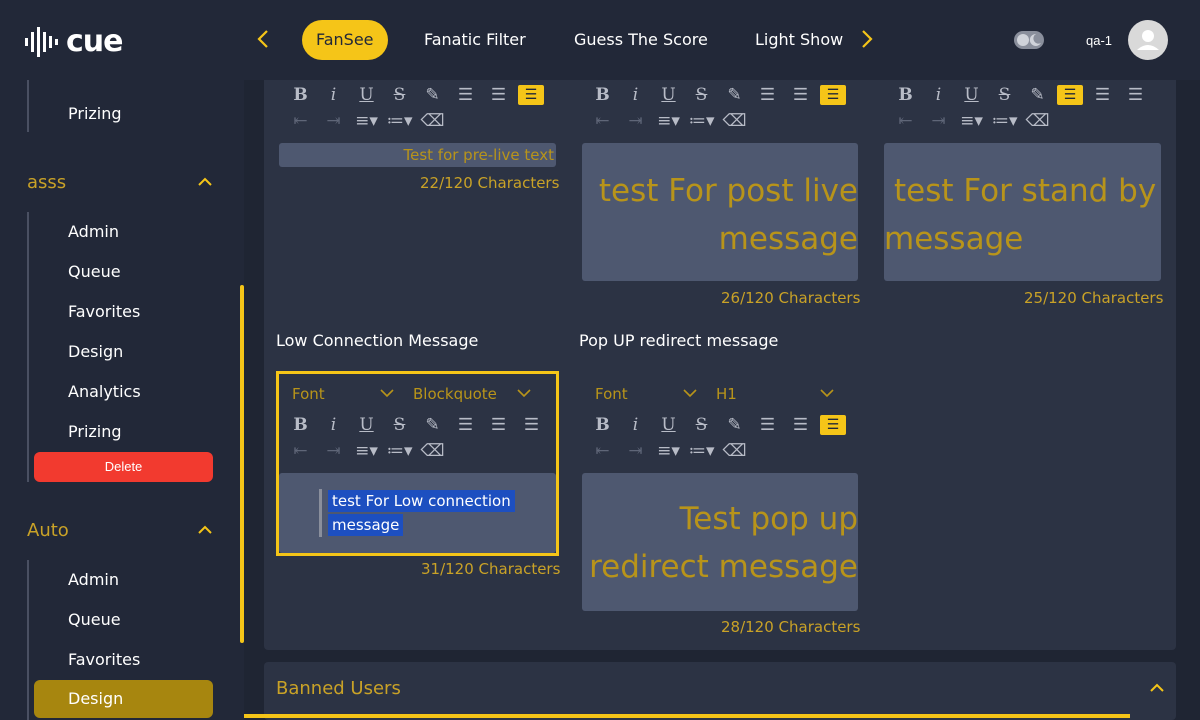 This screenshot has height=720, width=1200. Describe the element at coordinates (720, 691) in the screenshot. I see `banned-users-section: Banned Users` at that location.